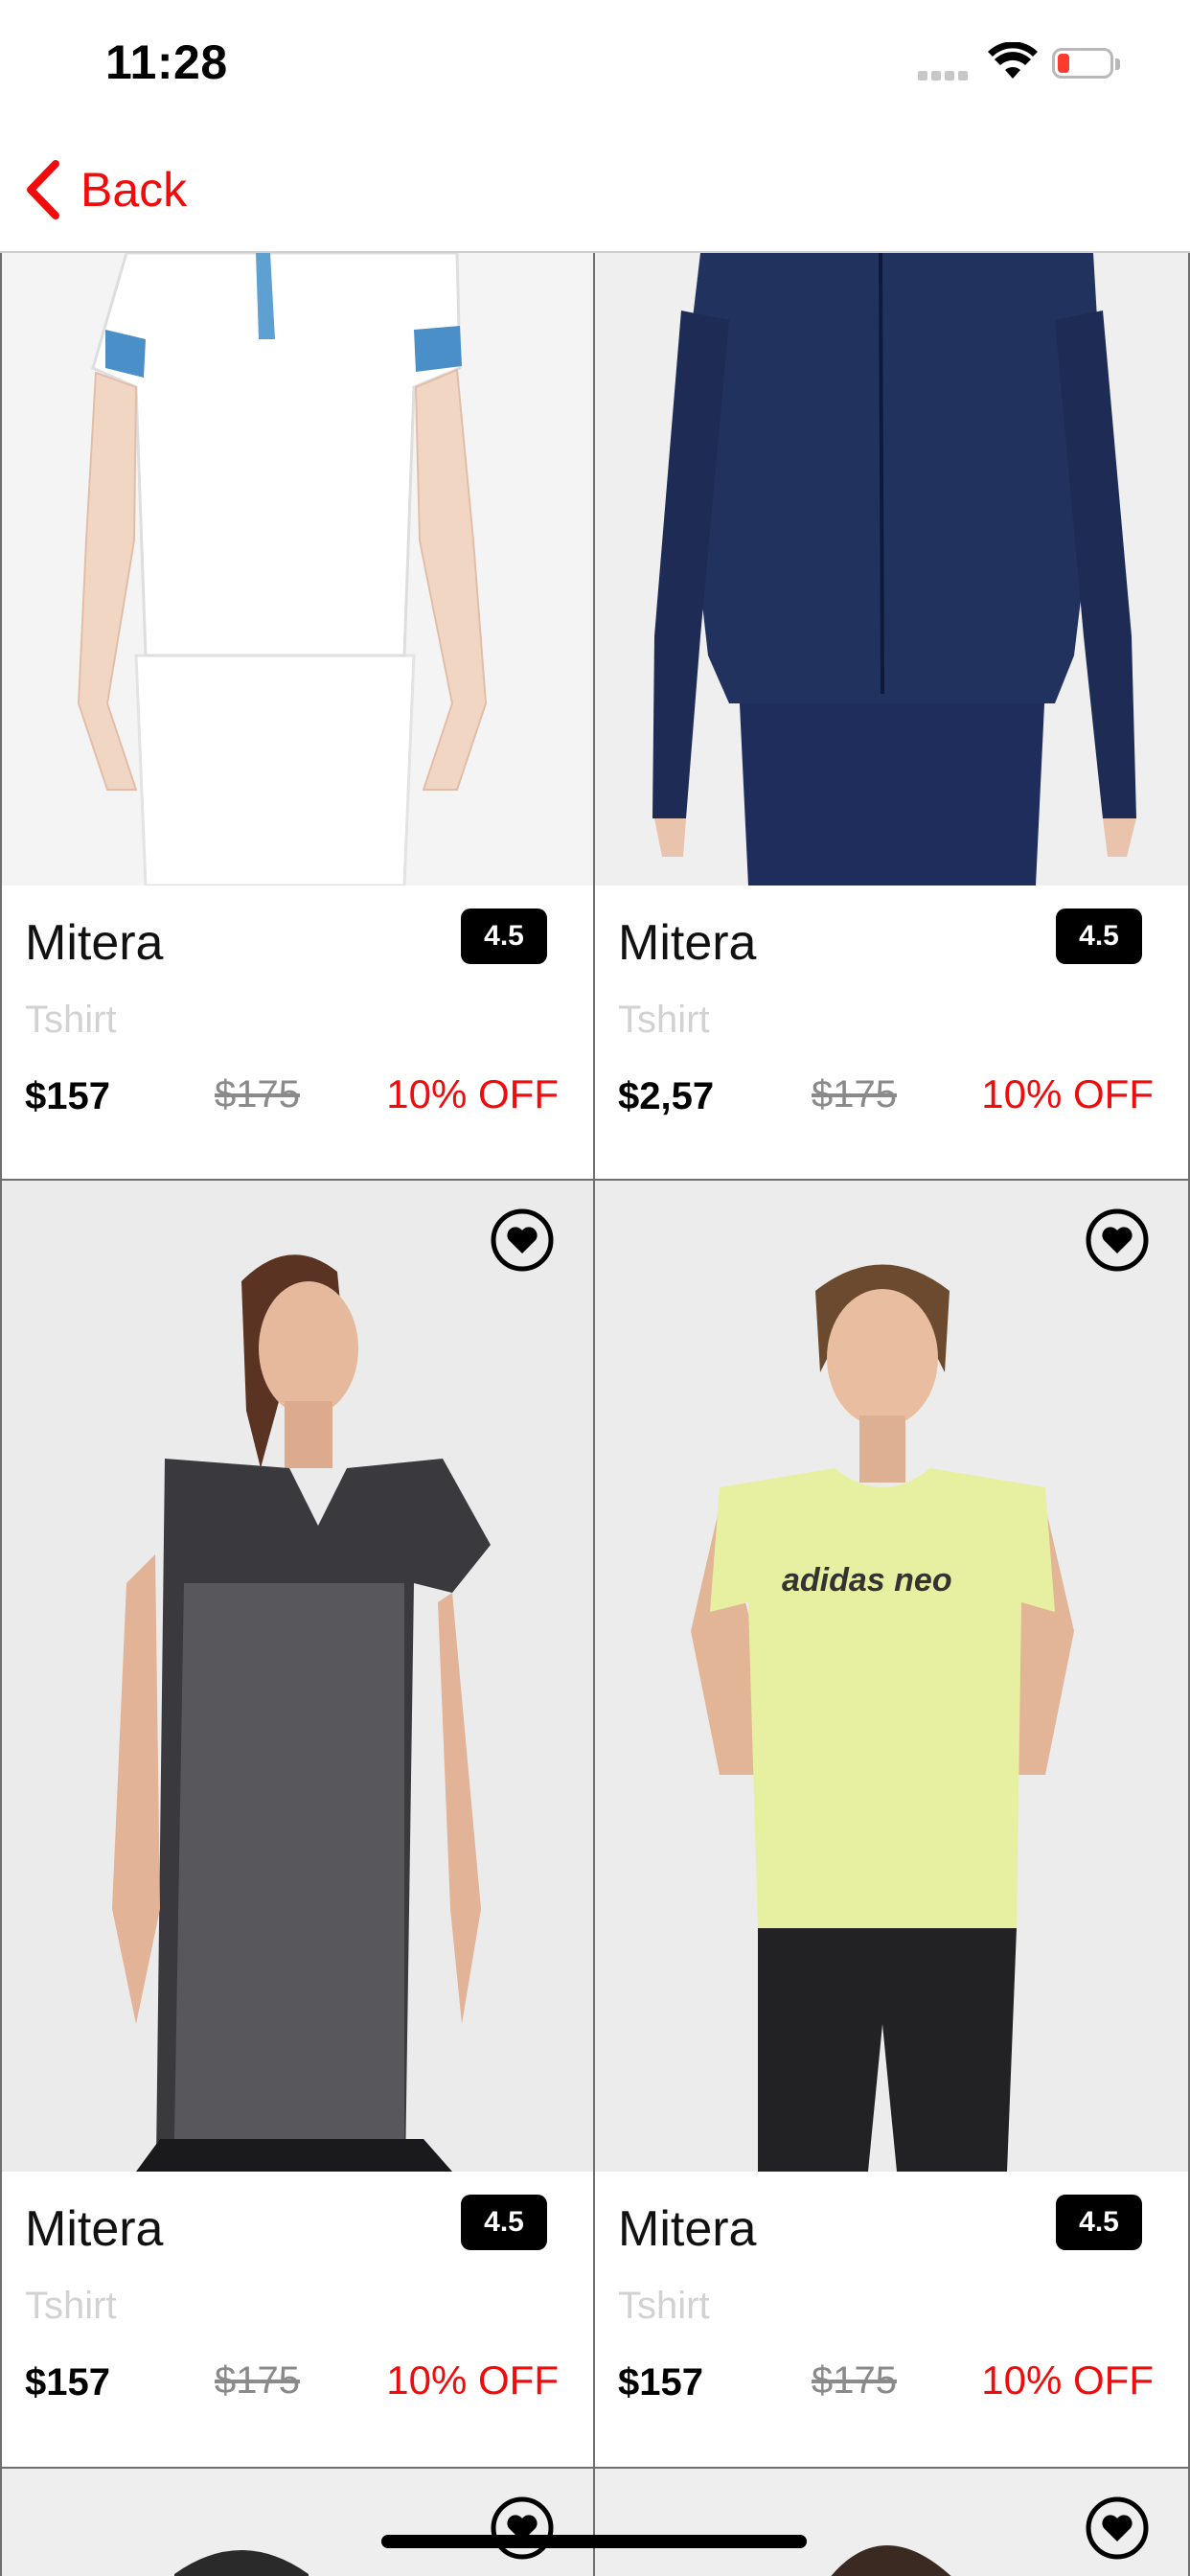 The image size is (1190, 2576). Describe the element at coordinates (947, 76) in the screenshot. I see `cellular-signal-icon` at that location.